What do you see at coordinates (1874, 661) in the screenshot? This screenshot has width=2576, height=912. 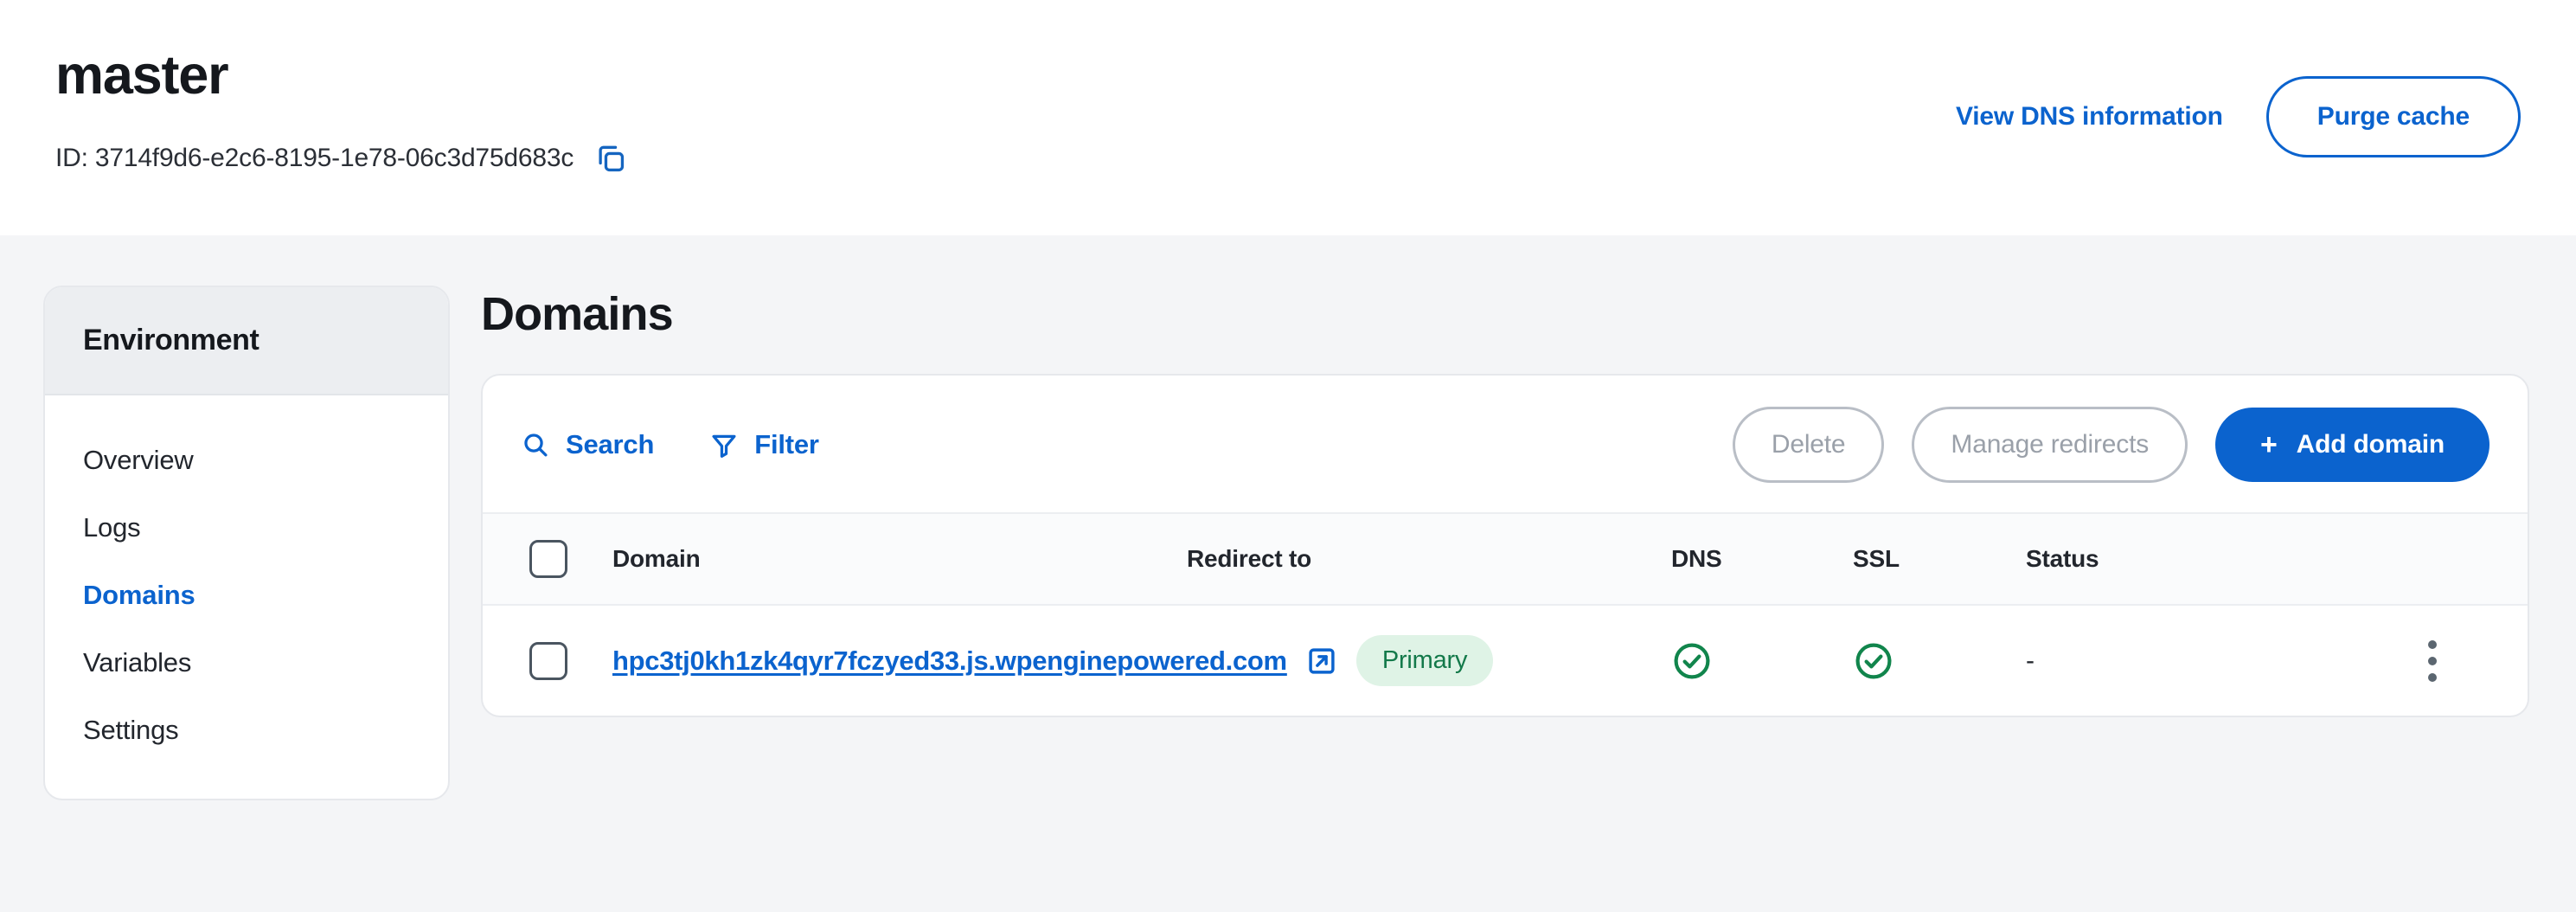 I see `ssl-check-circle-icon` at bounding box center [1874, 661].